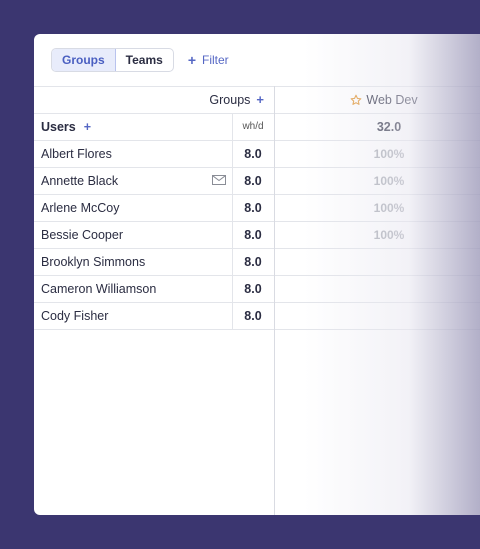  What do you see at coordinates (219, 180) in the screenshot?
I see `mail-icon` at bounding box center [219, 180].